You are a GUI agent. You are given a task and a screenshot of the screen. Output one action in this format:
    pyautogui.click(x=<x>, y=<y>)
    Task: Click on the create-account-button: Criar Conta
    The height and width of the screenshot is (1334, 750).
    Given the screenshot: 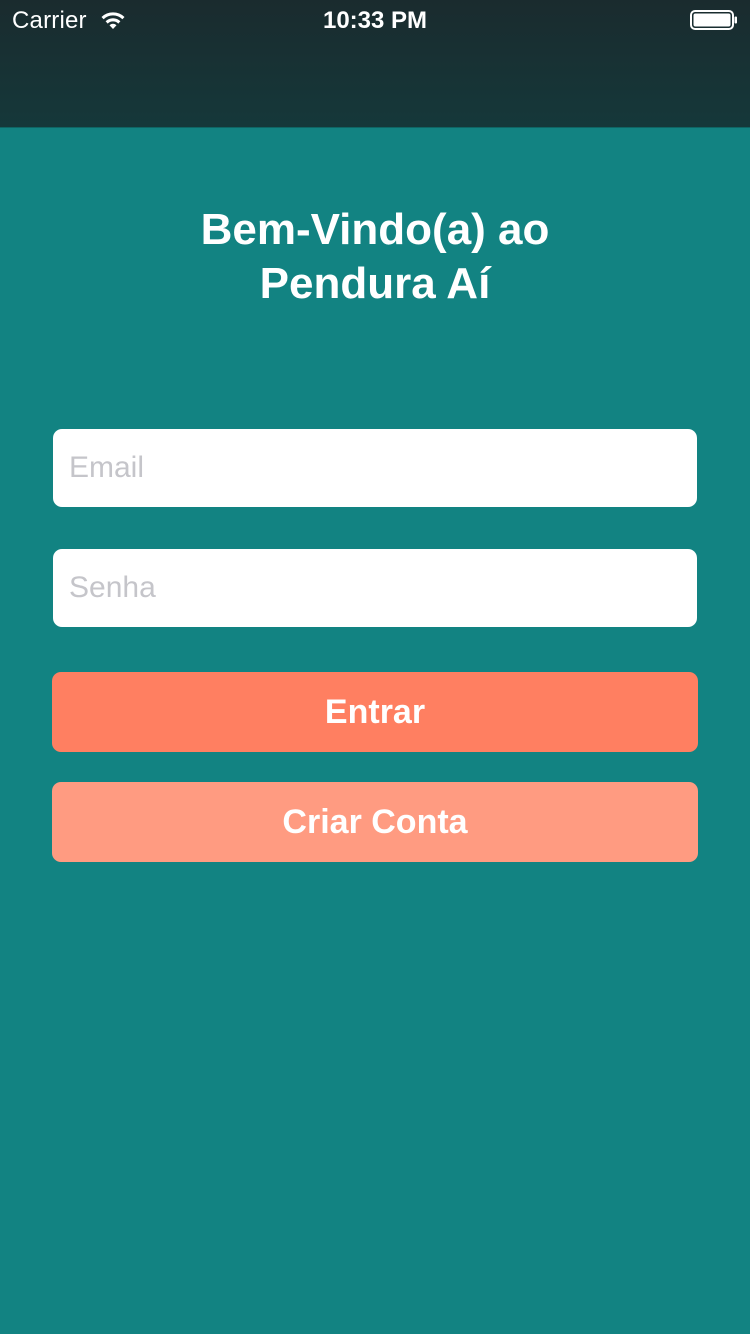 What is the action you would take?
    pyautogui.click(x=375, y=822)
    